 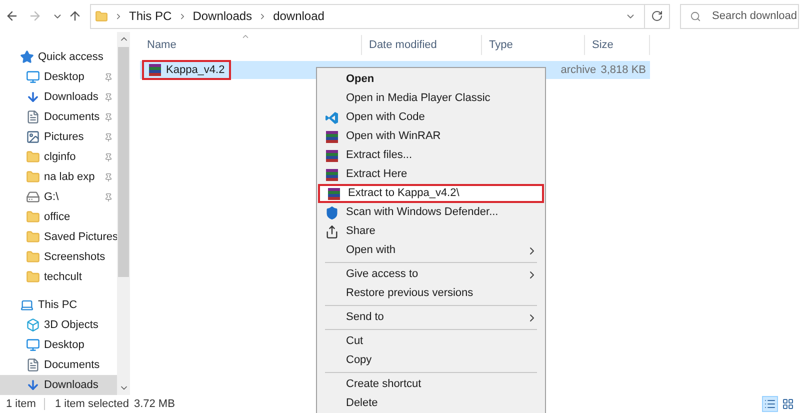 What do you see at coordinates (154, 404) in the screenshot?
I see `selection-size: 3.72 MB` at bounding box center [154, 404].